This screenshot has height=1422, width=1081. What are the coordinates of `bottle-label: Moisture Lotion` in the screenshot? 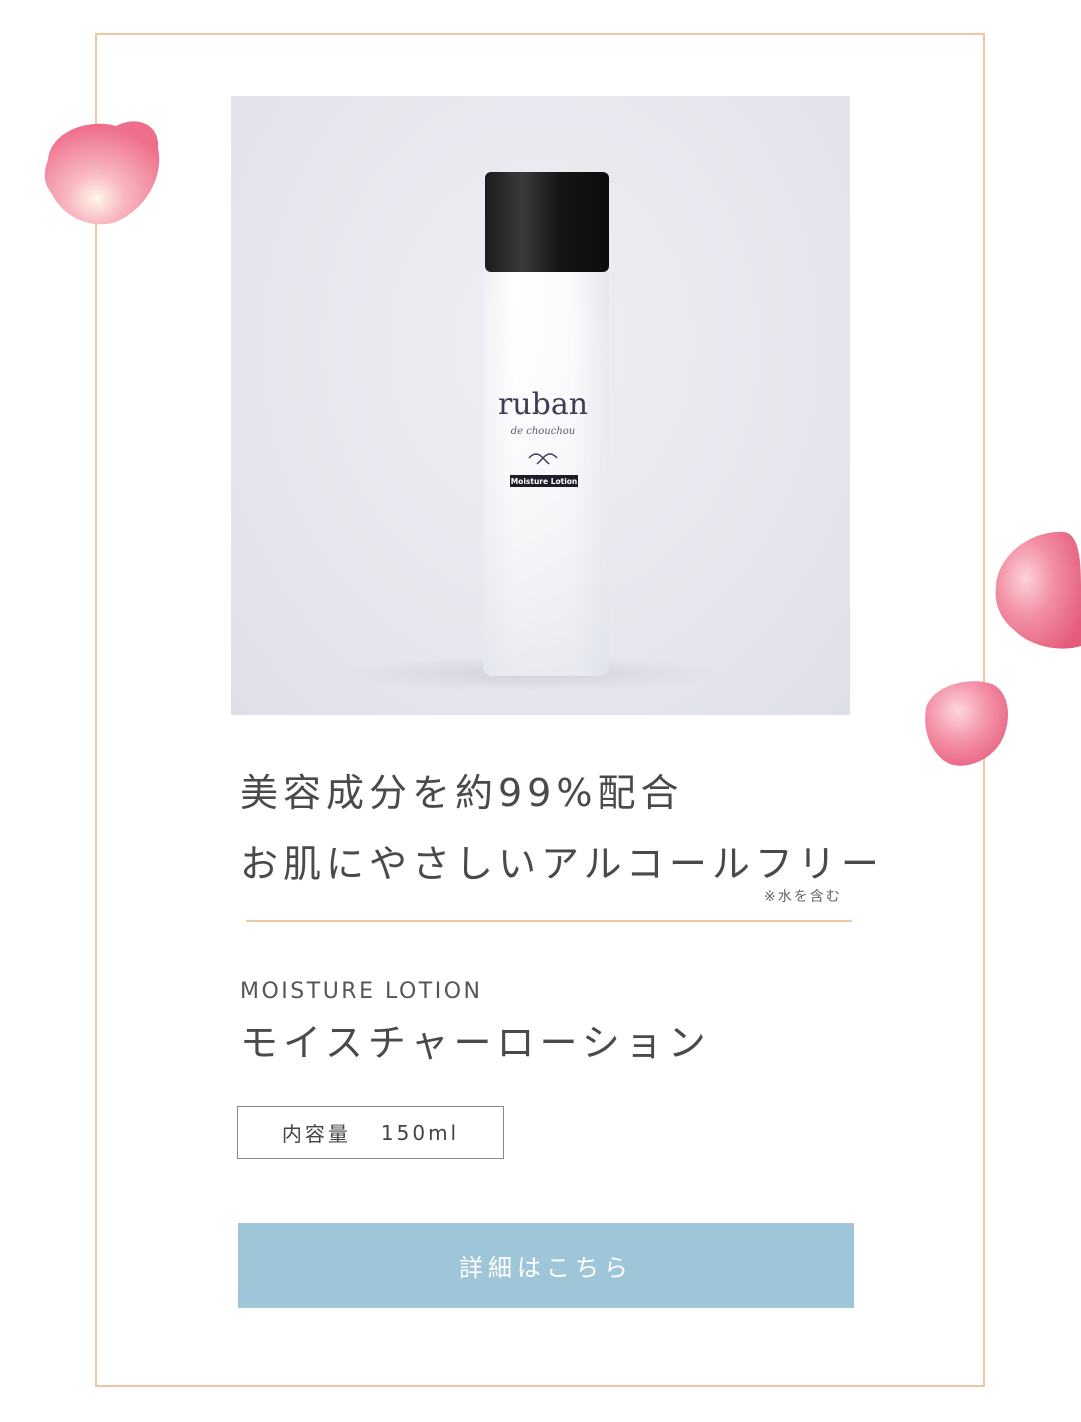 It's located at (544, 481).